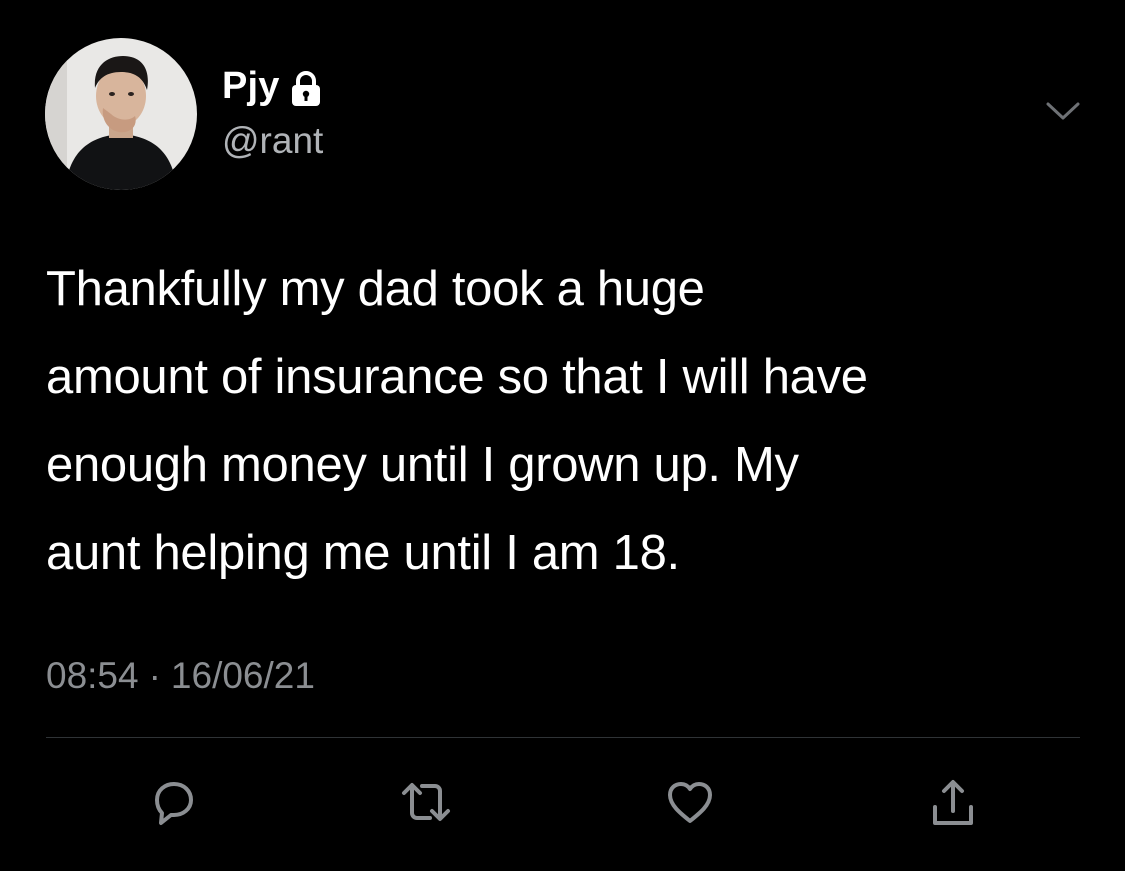 The height and width of the screenshot is (871, 1125). Describe the element at coordinates (242, 675) in the screenshot. I see `tweet-date: 16/06/21` at that location.